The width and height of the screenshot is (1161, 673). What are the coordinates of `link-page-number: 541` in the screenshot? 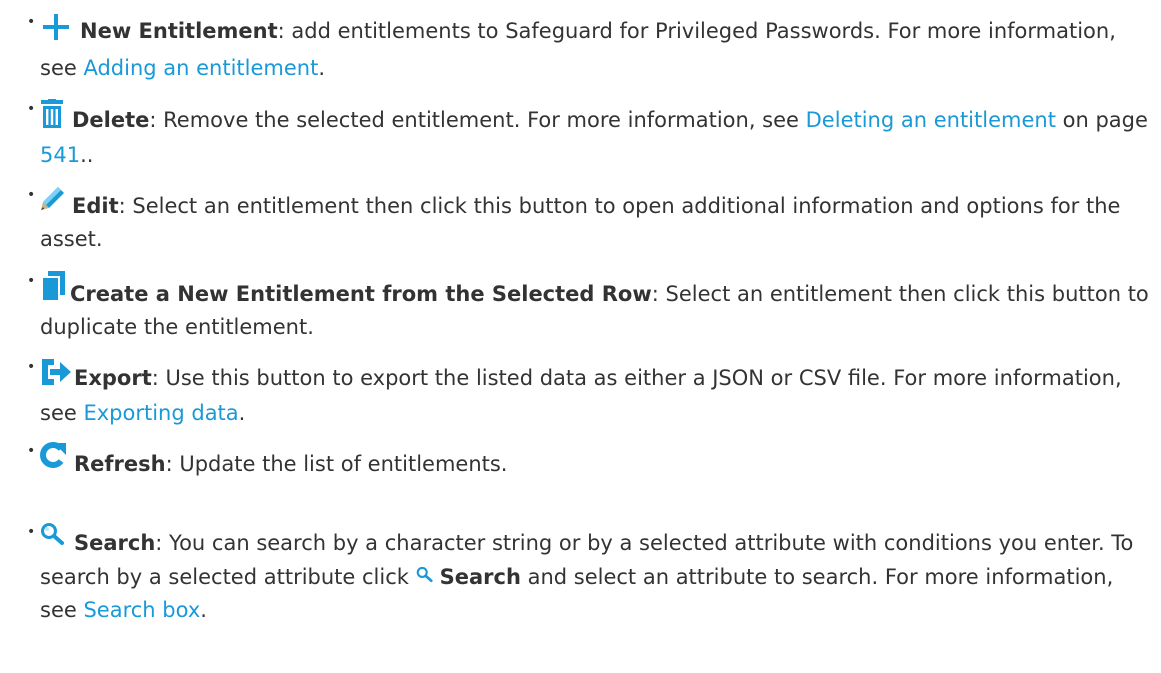 It's located at (60, 155).